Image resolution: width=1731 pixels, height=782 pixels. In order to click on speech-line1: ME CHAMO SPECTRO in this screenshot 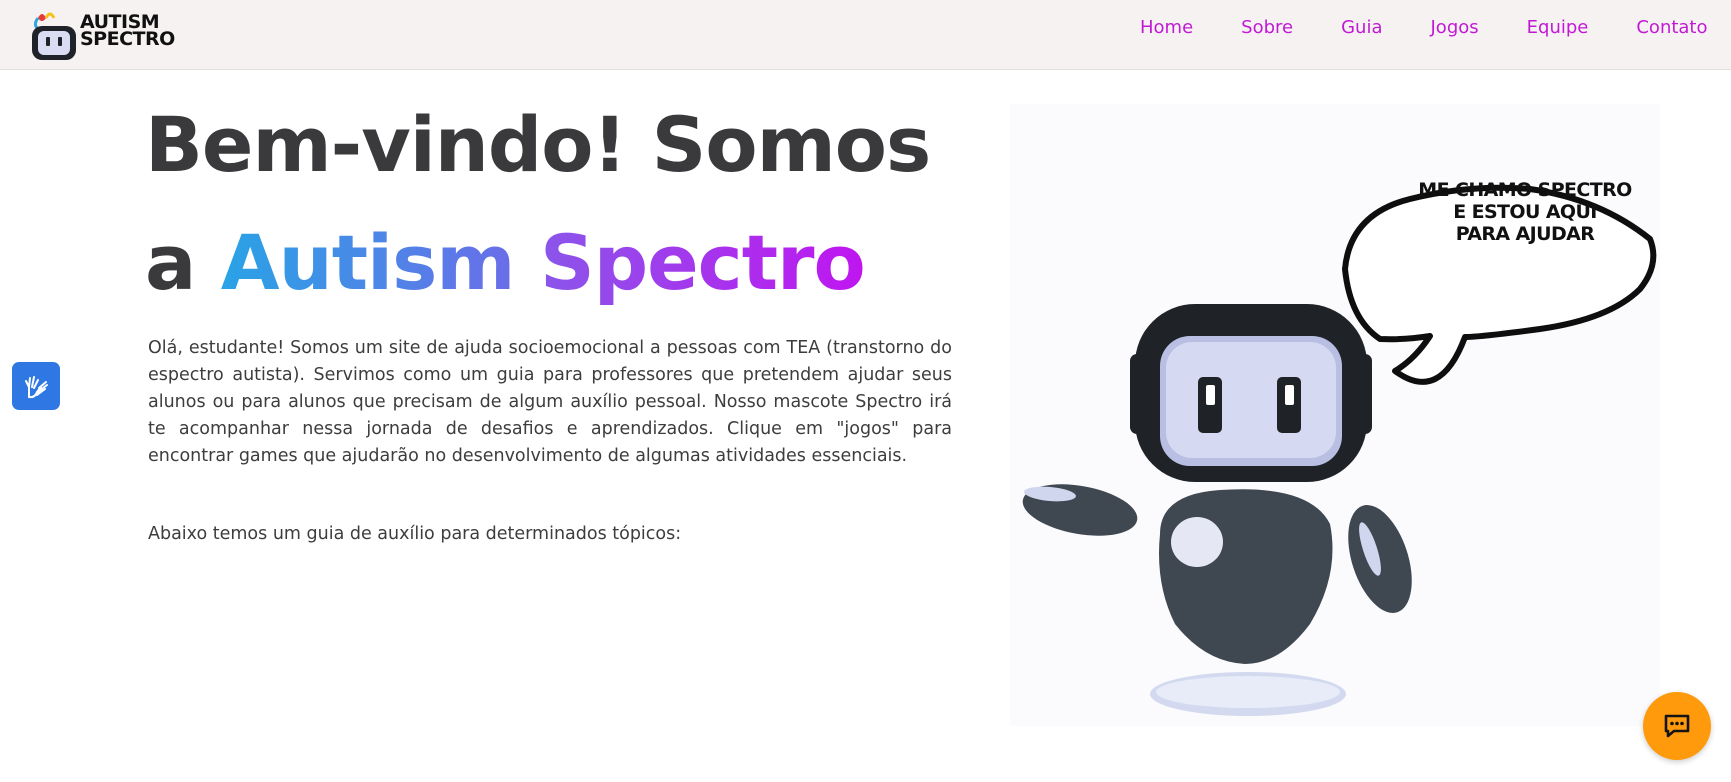, I will do `click(1525, 190)`.